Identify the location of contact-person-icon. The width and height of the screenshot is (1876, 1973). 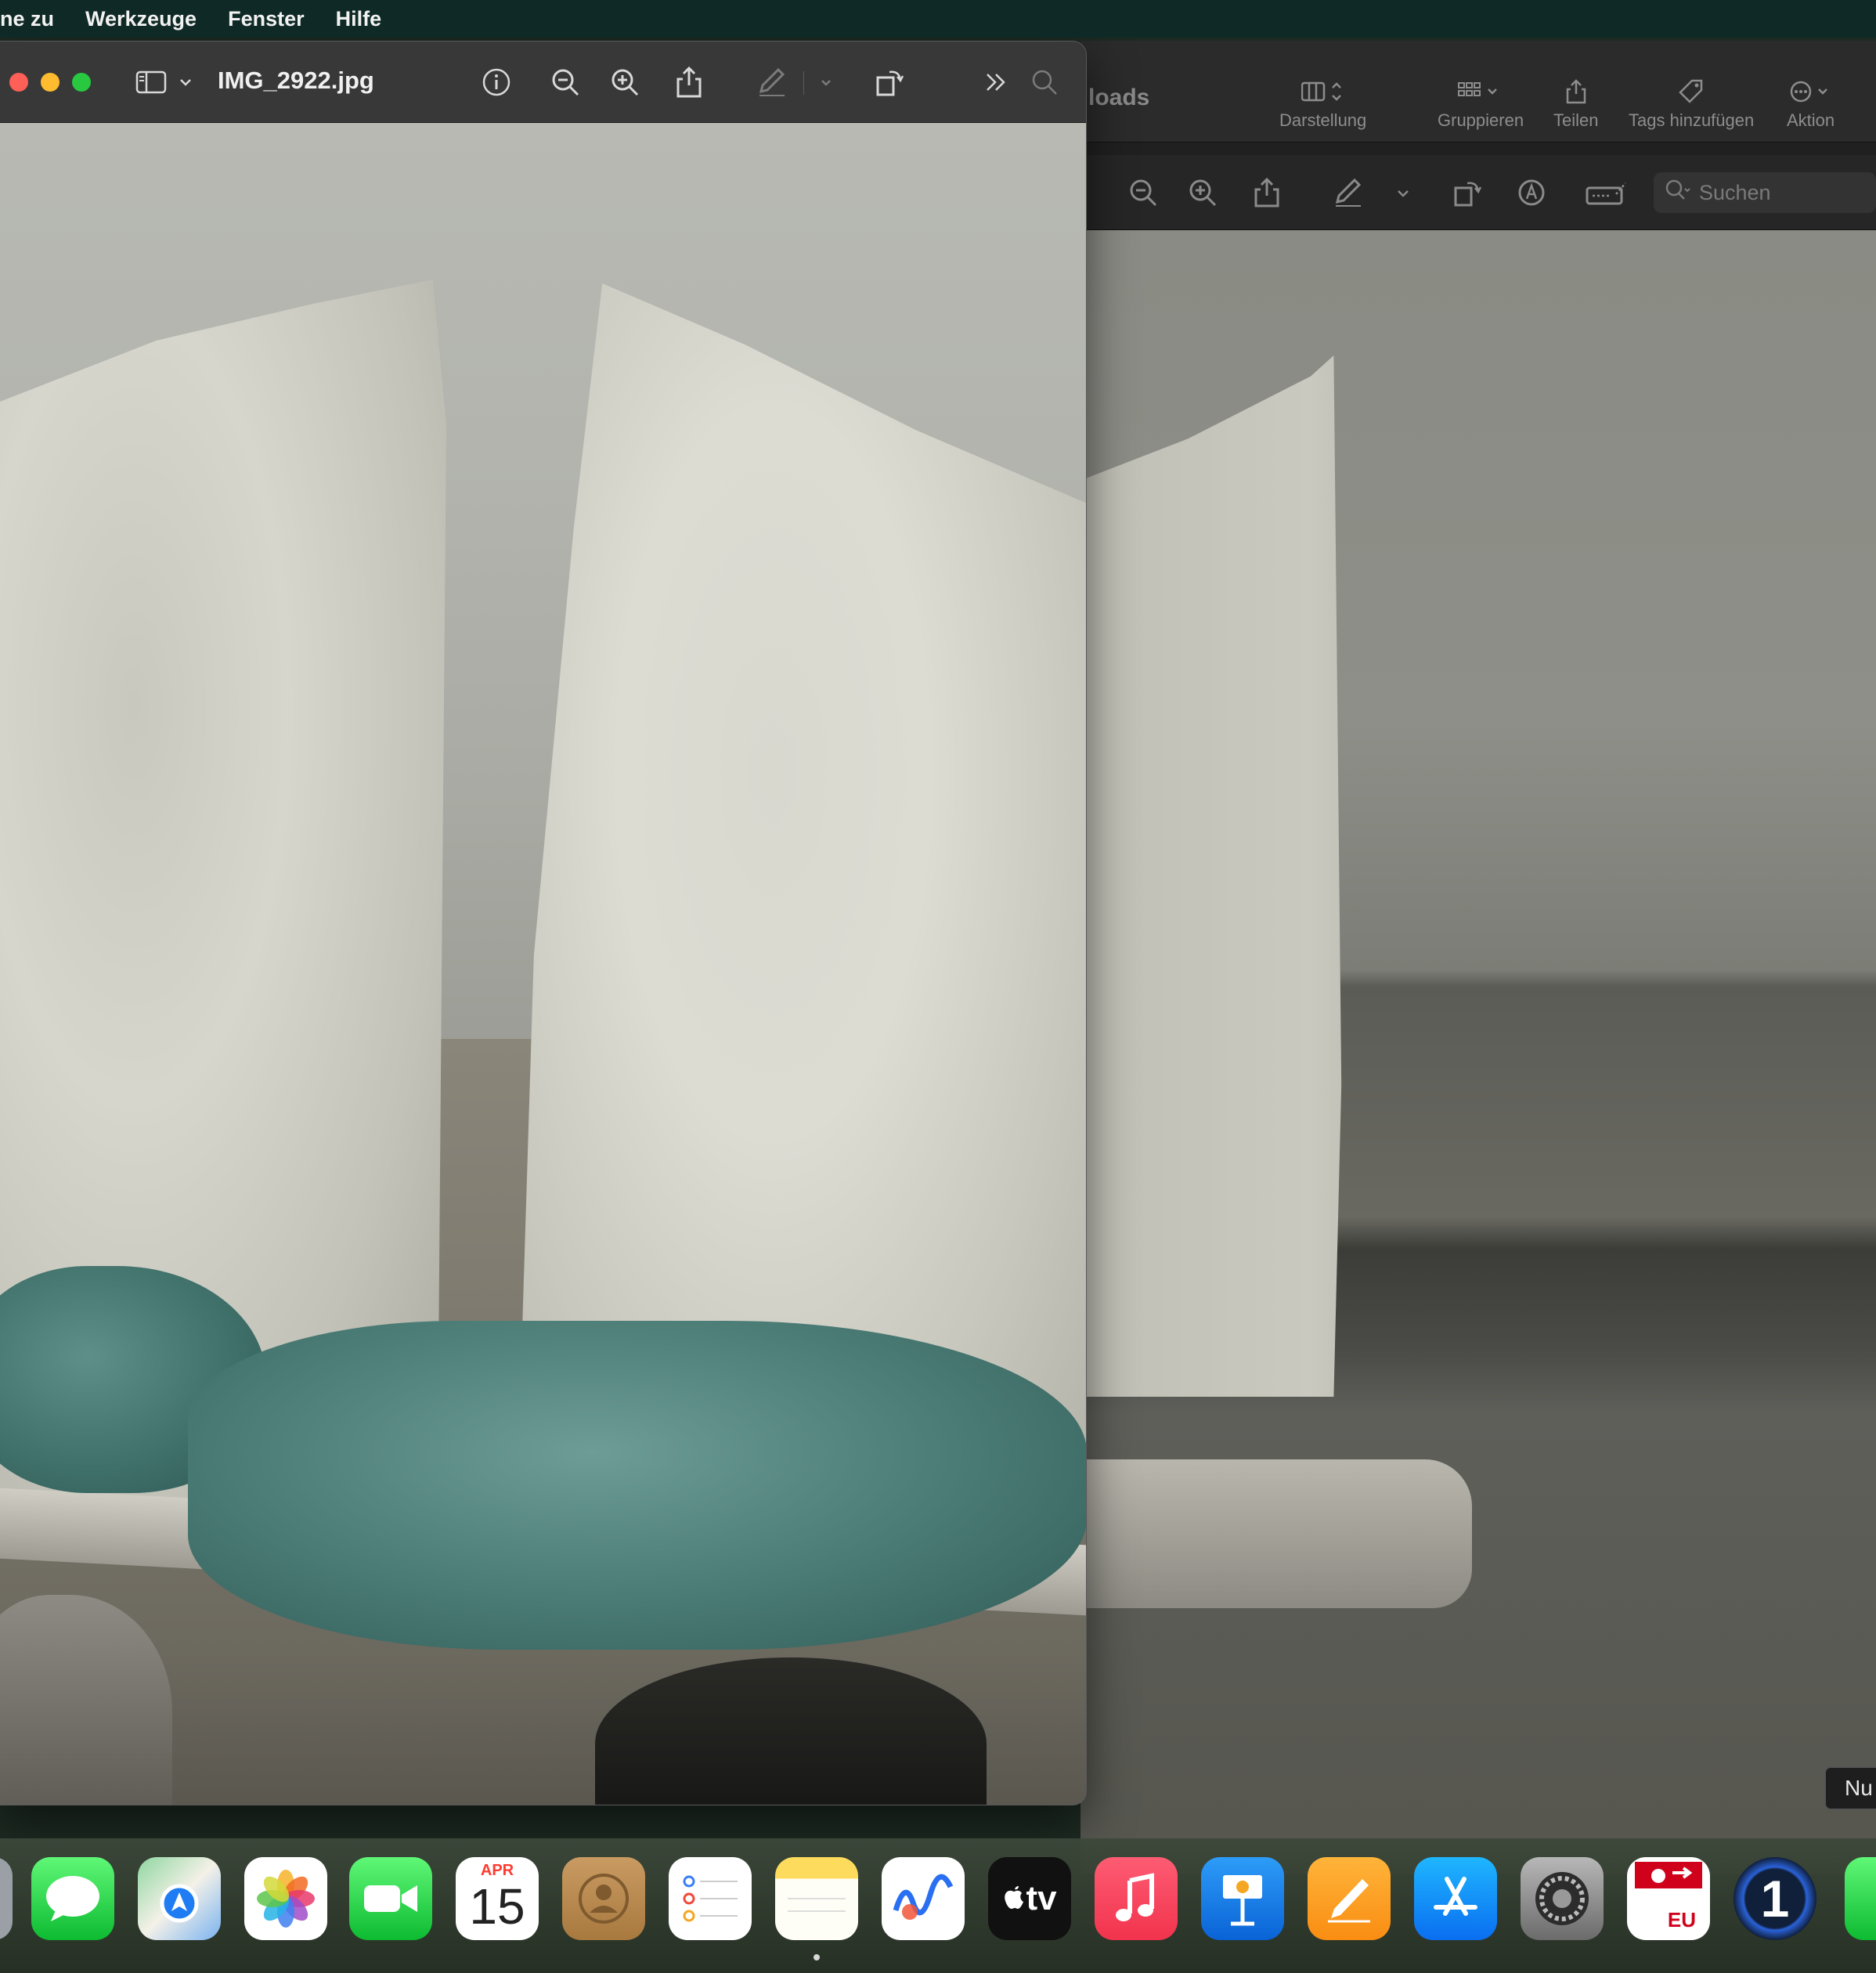
(604, 1899).